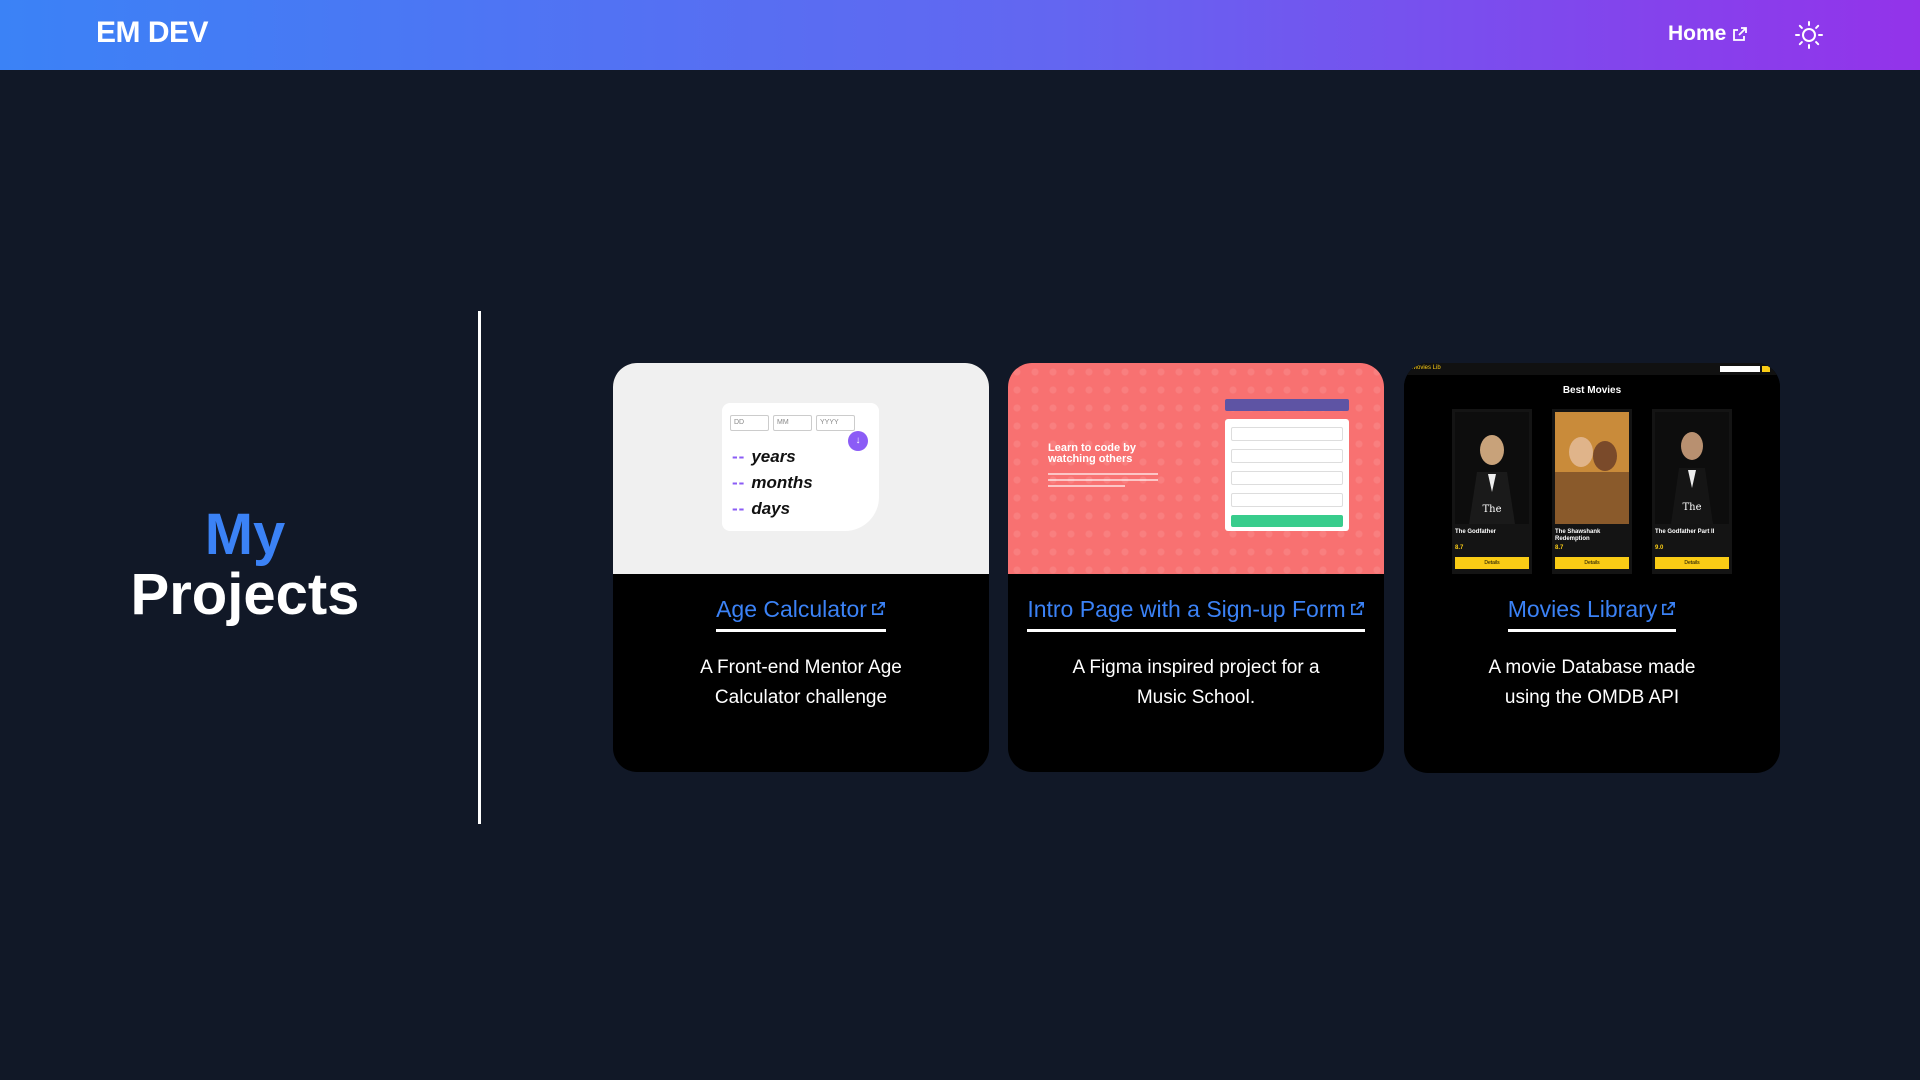 Image resolution: width=1920 pixels, height=1080 pixels. What do you see at coordinates (1592, 614) in the screenshot?
I see `project-title-link: Movies Library` at bounding box center [1592, 614].